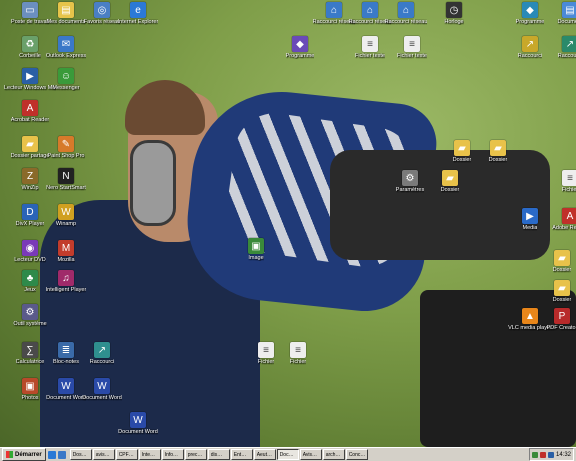  What do you see at coordinates (66, 278) in the screenshot?
I see `desktop-icon-glyph-icon: ♫` at bounding box center [66, 278].